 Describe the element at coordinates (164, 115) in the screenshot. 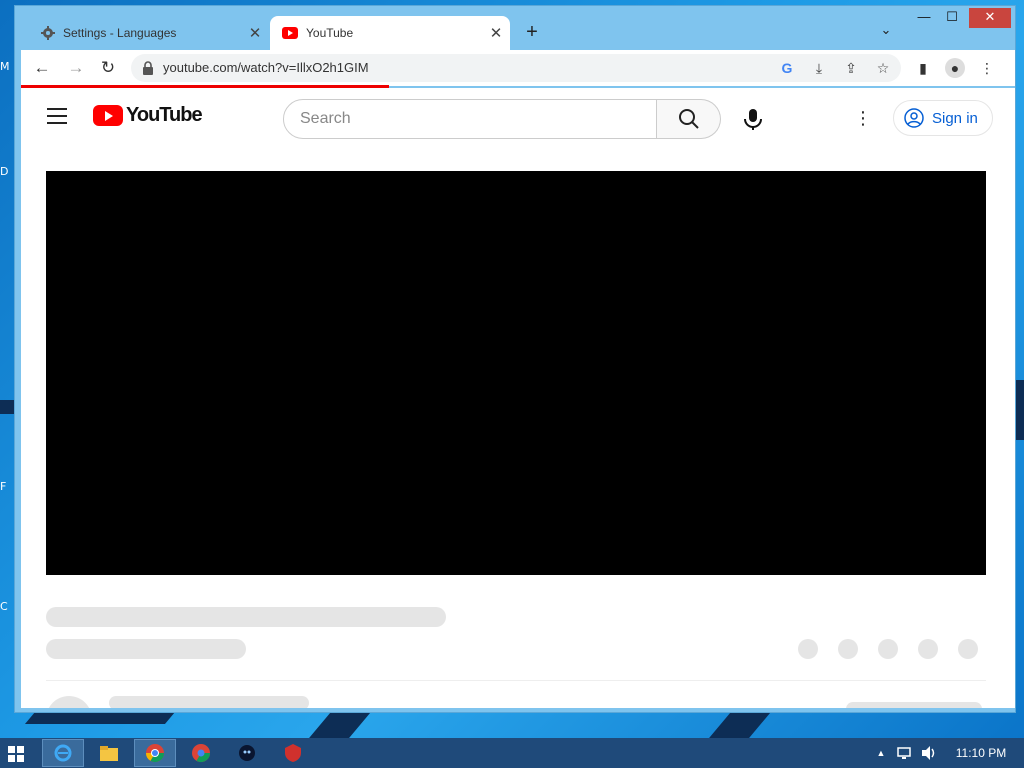

I see `youtube-logo-text: YouTube` at that location.